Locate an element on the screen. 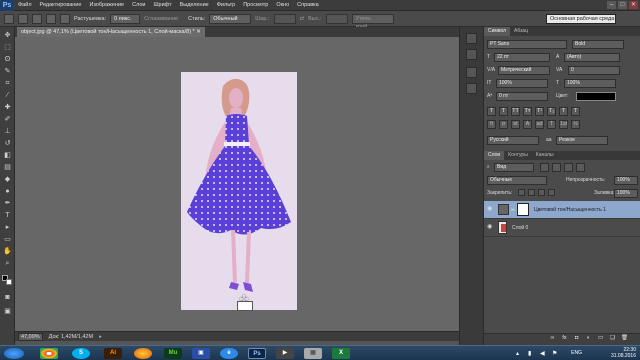 This screenshot has height=360, width=640. layer-row-hue-saturation: ◉ ∞ Цветовой тон/Насыщенность 1 is located at coordinates (562, 210).